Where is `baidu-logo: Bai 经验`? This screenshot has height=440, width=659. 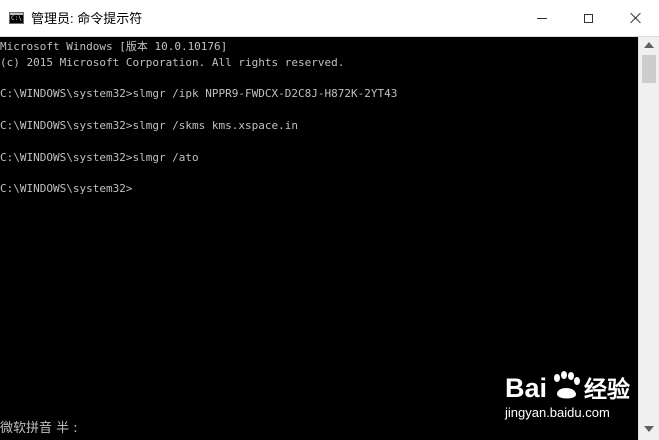 baidu-logo: Bai 经验 is located at coordinates (567, 387).